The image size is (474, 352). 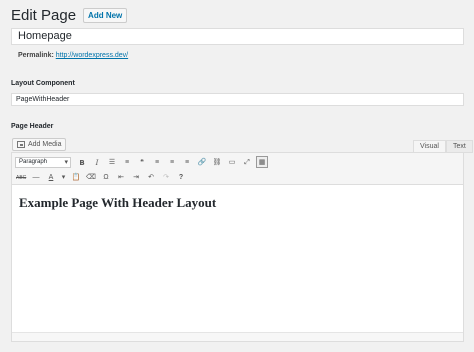 I want to click on undo-icon: ↶, so click(x=151, y=177).